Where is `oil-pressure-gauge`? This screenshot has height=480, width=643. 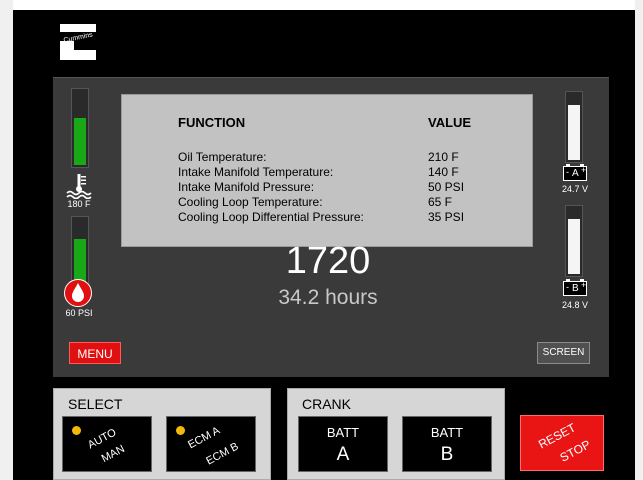
oil-pressure-gauge is located at coordinates (80, 250).